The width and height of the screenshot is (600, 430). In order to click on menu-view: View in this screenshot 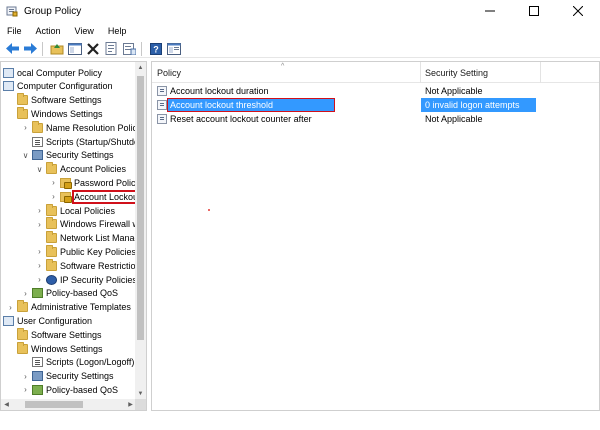, I will do `click(84, 31)`.